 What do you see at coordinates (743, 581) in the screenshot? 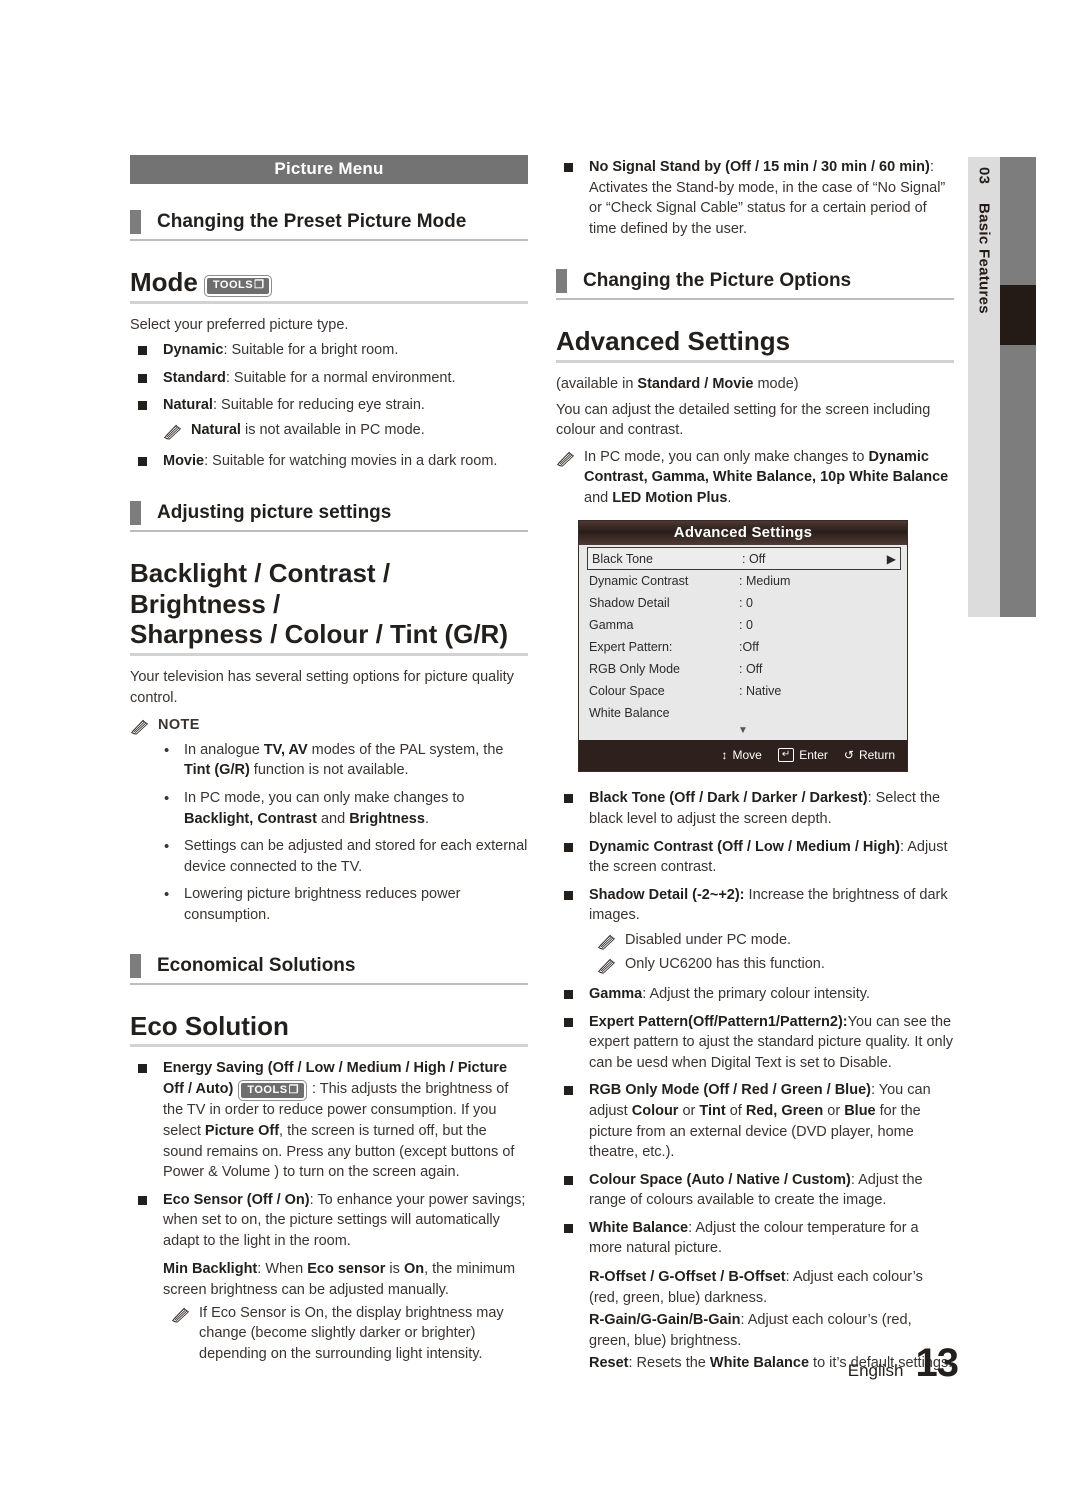
I see `osd-row-dynamic-contrast: Dynamic Contrast : Medium` at bounding box center [743, 581].